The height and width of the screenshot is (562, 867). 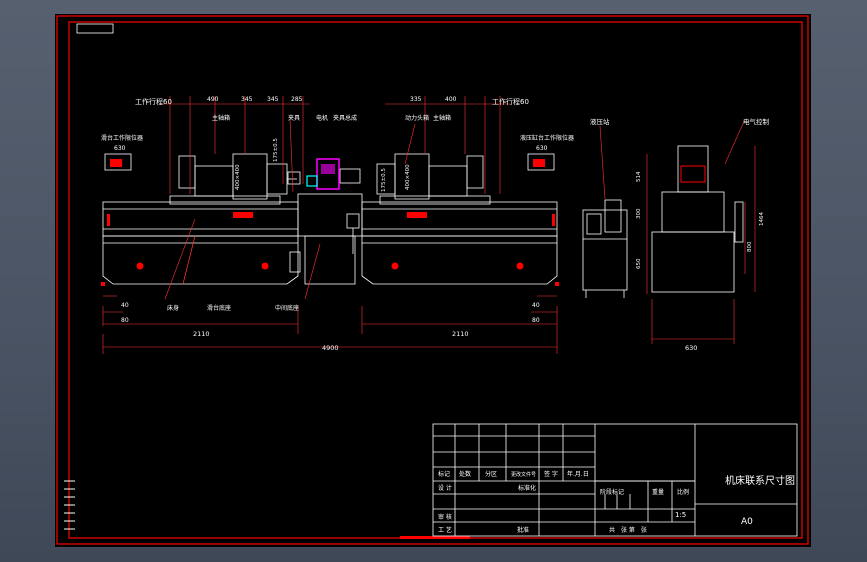 What do you see at coordinates (762, 219) in the screenshot?
I see `dim-cab-h4: 1464` at bounding box center [762, 219].